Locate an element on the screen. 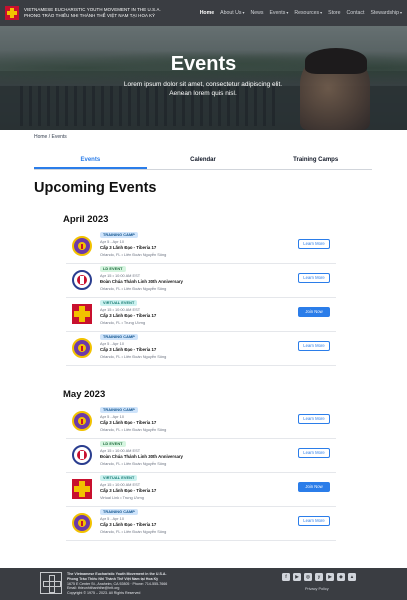 The height and width of the screenshot is (600, 407). facebook-icon: f is located at coordinates (286, 577).